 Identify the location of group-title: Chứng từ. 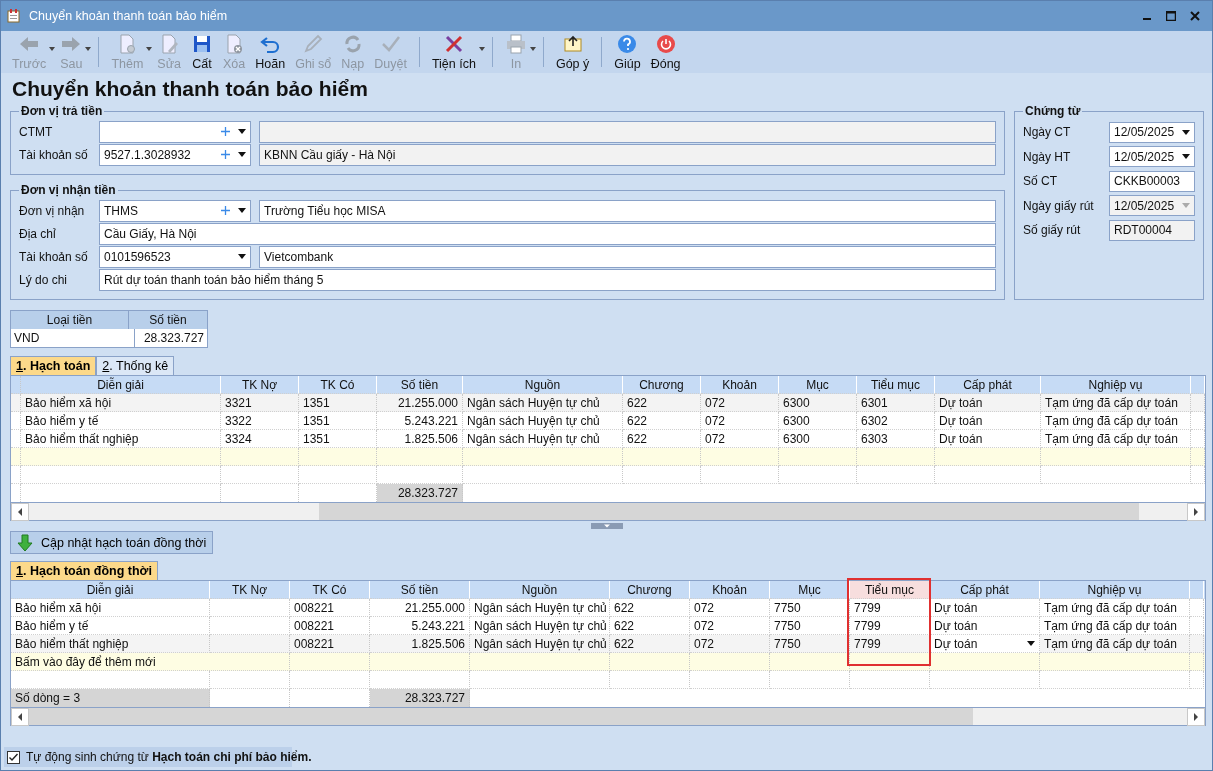
(1053, 111).